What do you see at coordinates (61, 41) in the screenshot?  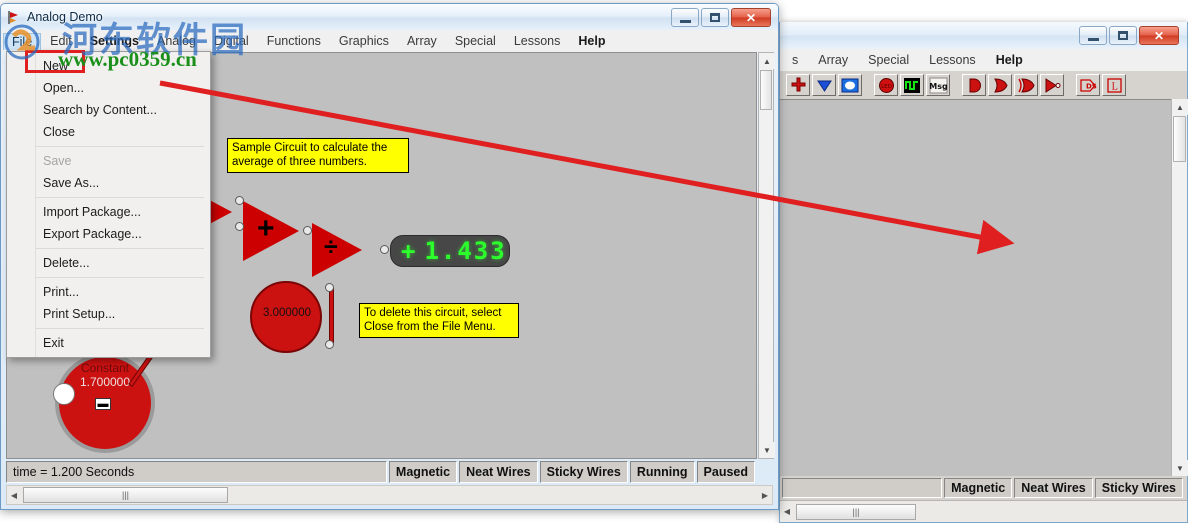 I see `menu-item-edit: Edit` at bounding box center [61, 41].